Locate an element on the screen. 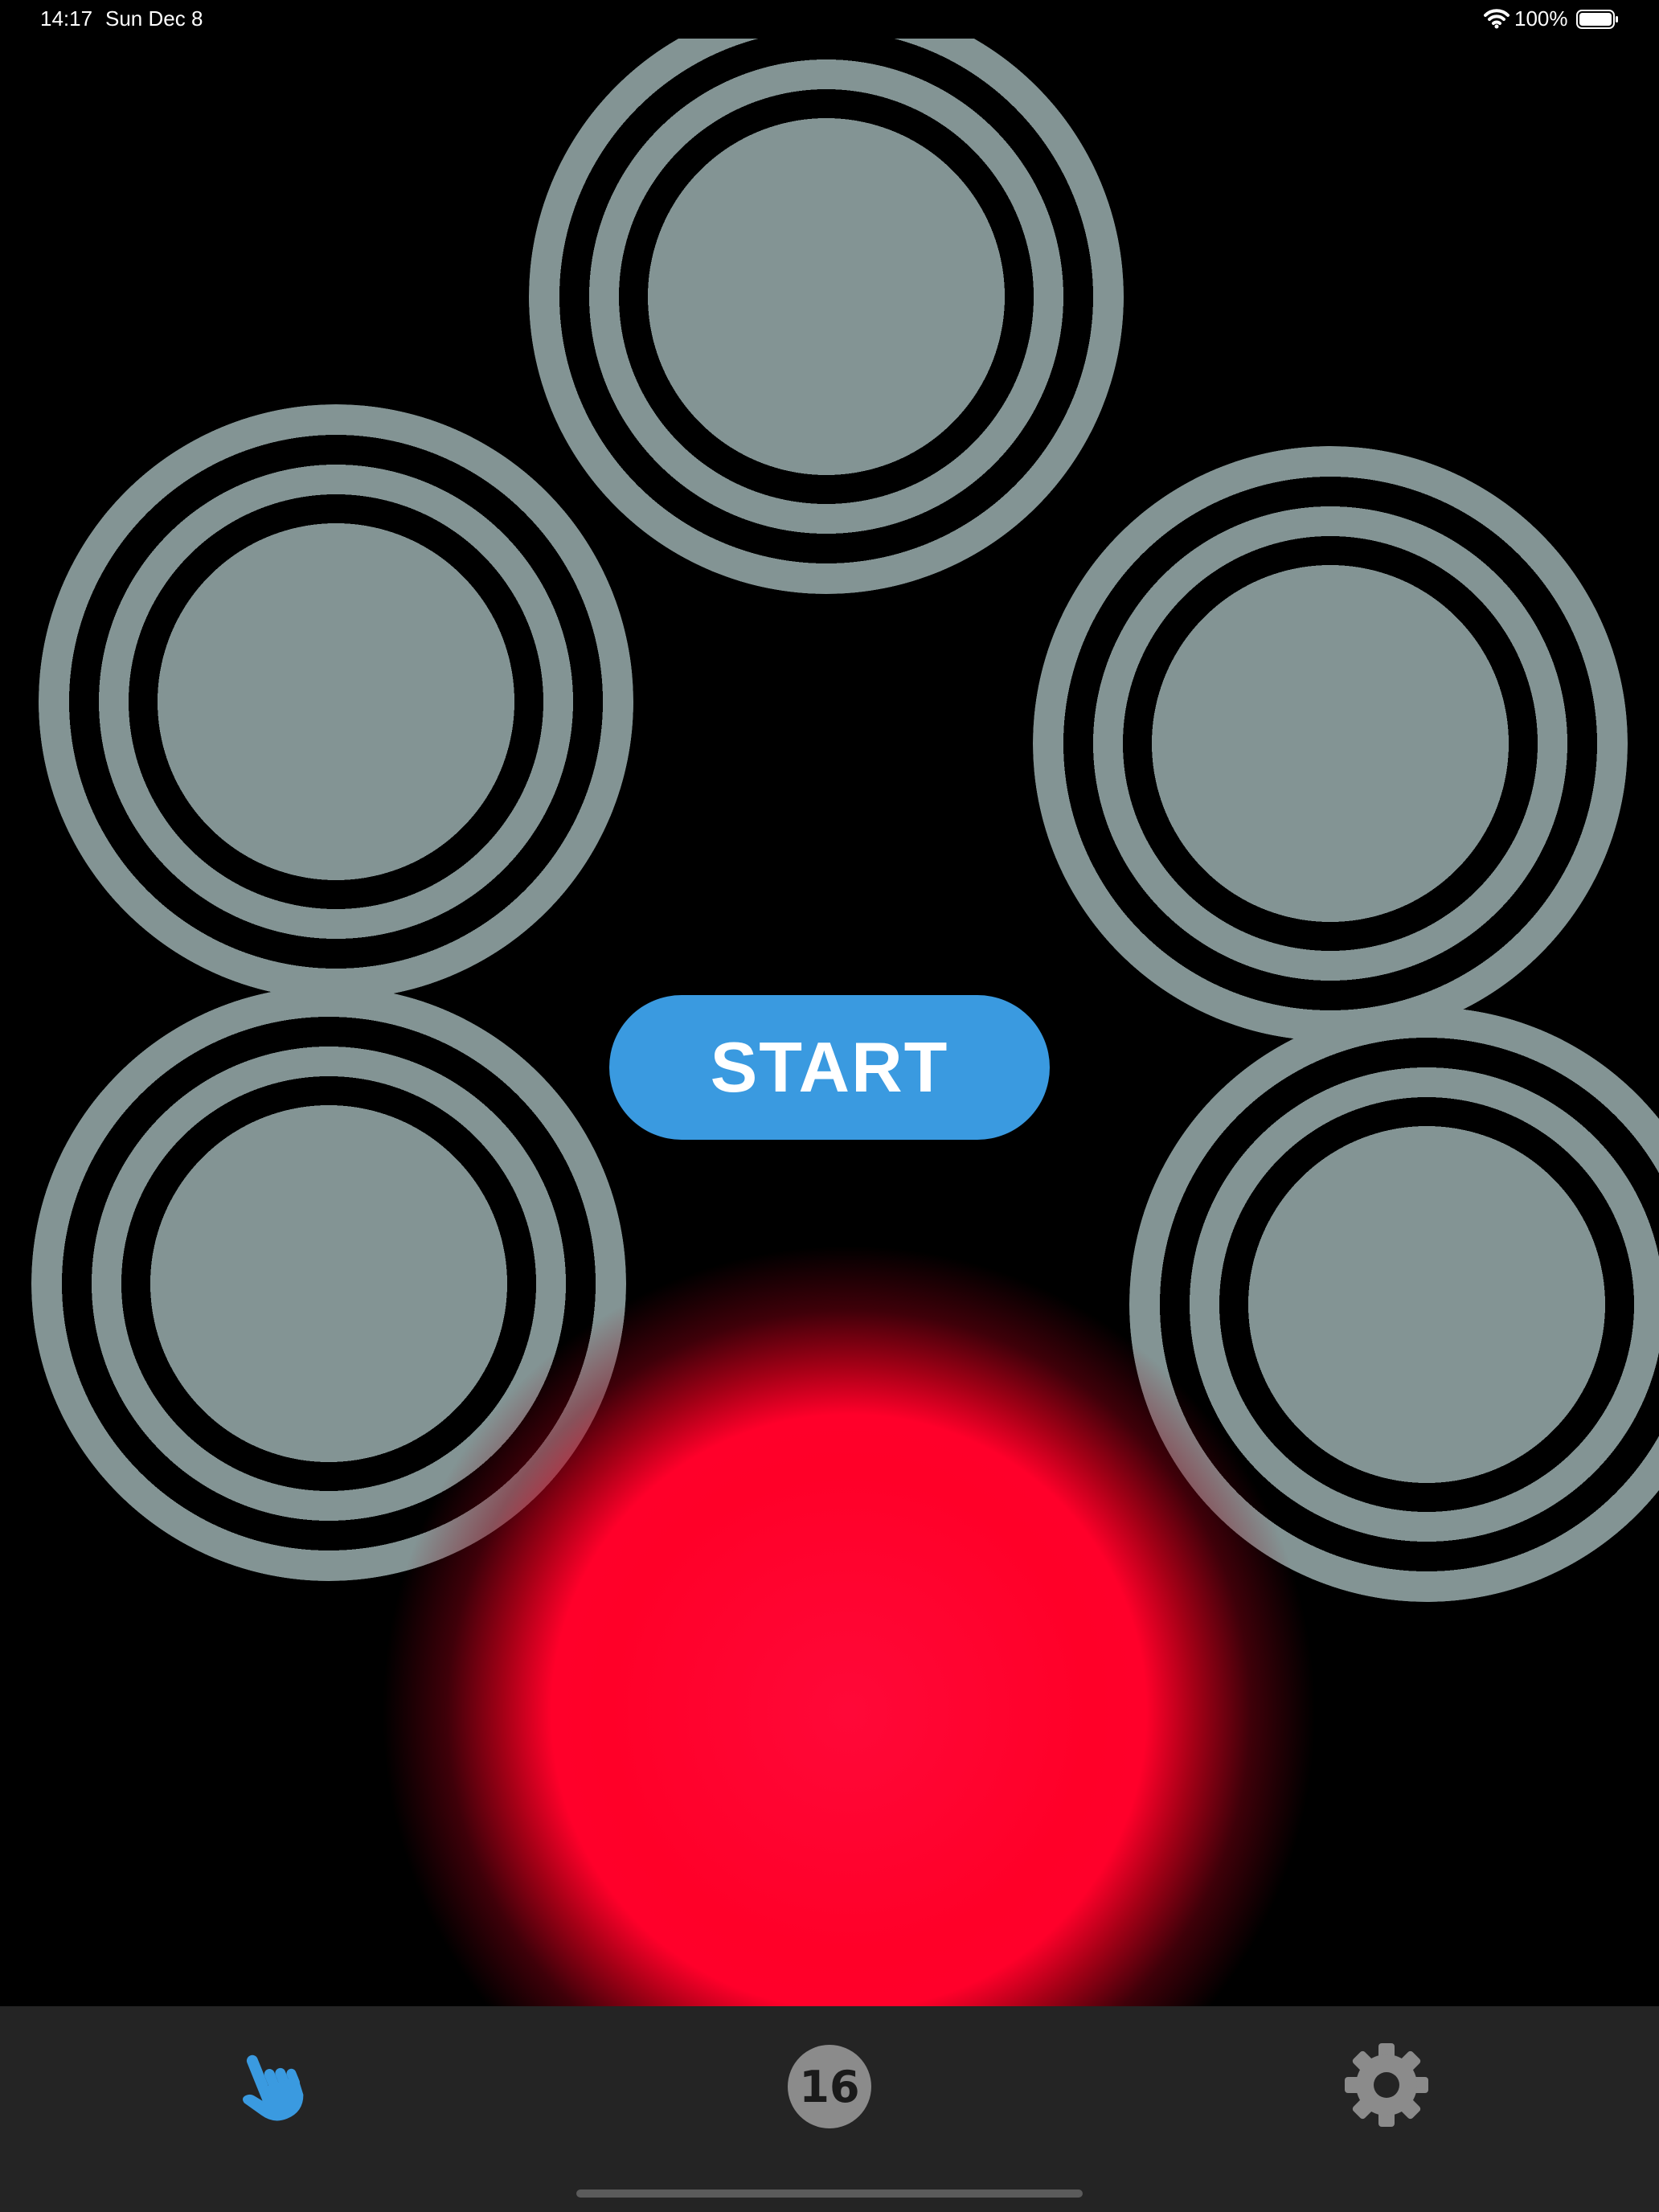  status-bar: 14:17 Sun Dec 8 100% is located at coordinates (829, 19).